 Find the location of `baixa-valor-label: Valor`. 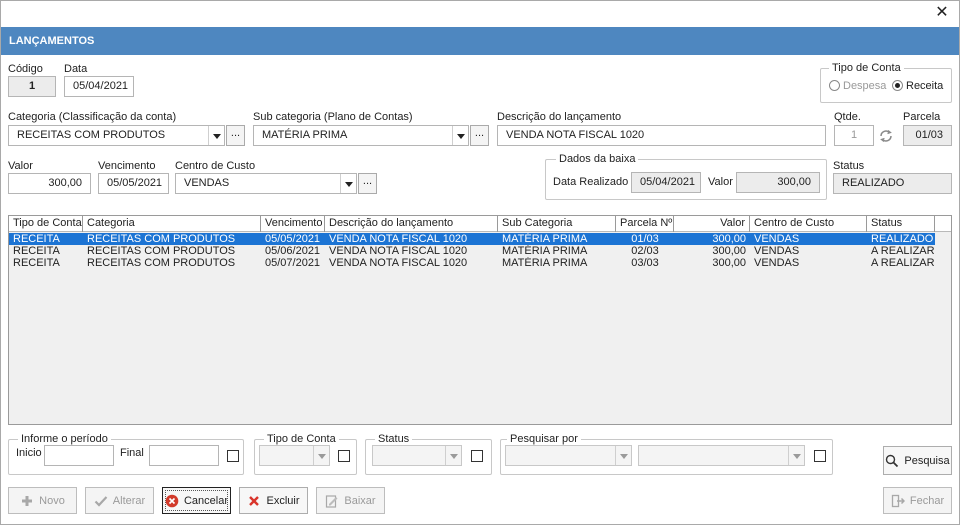

baixa-valor-label: Valor is located at coordinates (720, 182).